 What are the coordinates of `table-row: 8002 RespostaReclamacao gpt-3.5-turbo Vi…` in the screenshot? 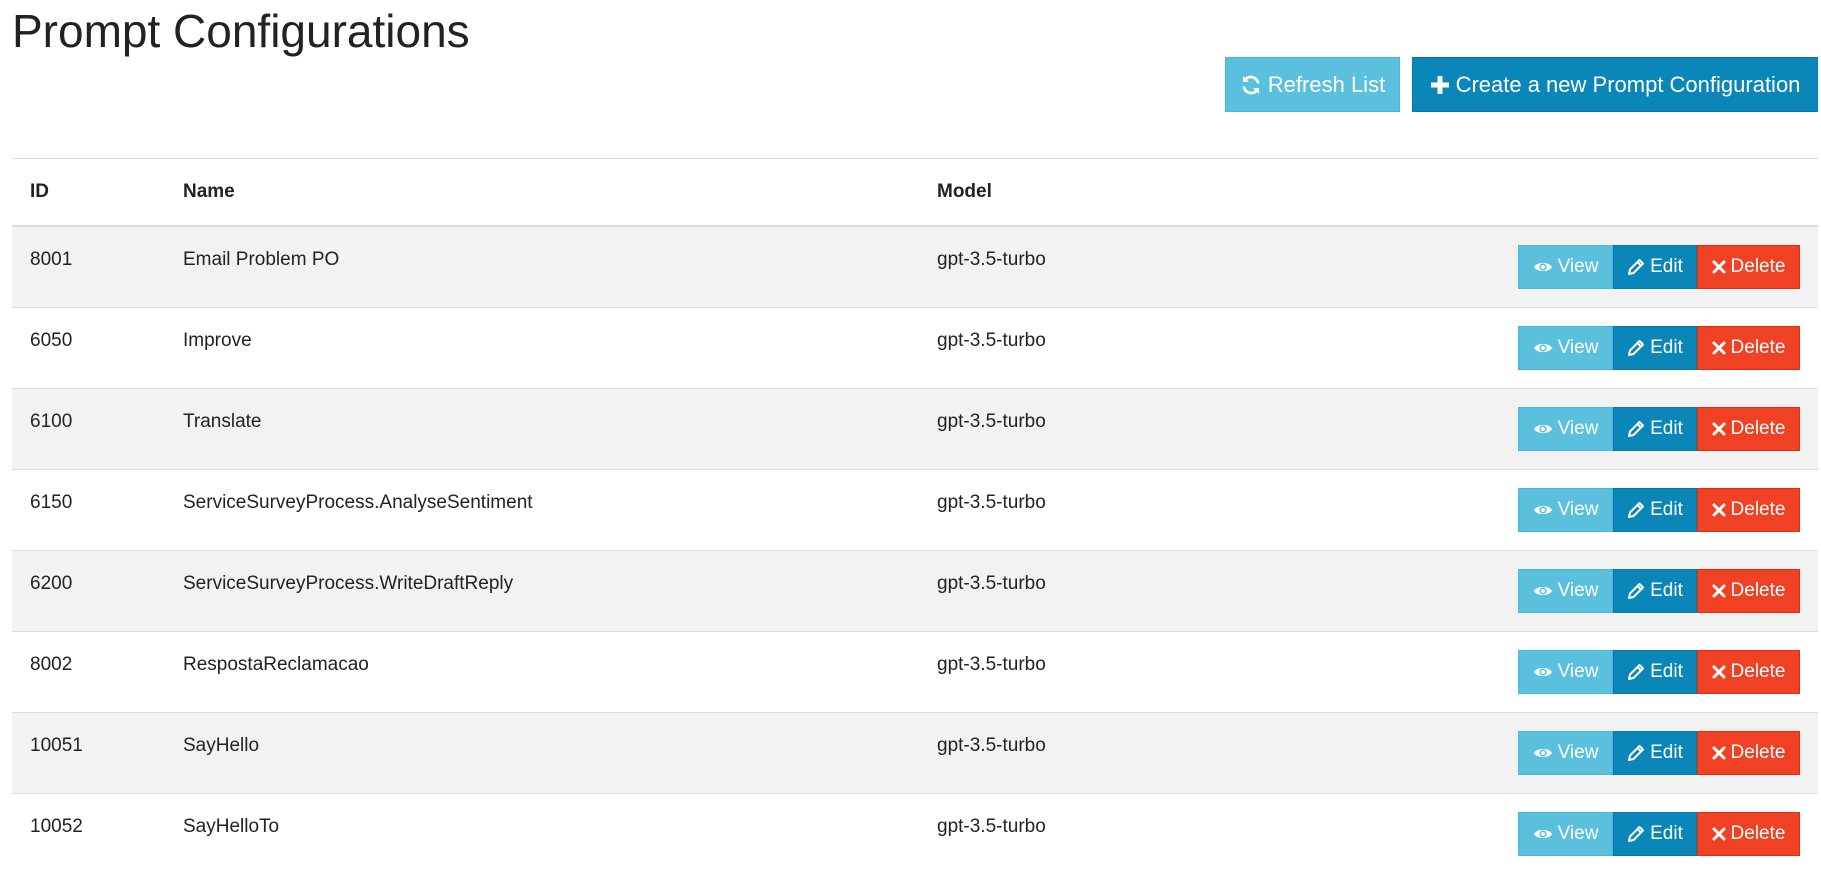 It's located at (915, 671).